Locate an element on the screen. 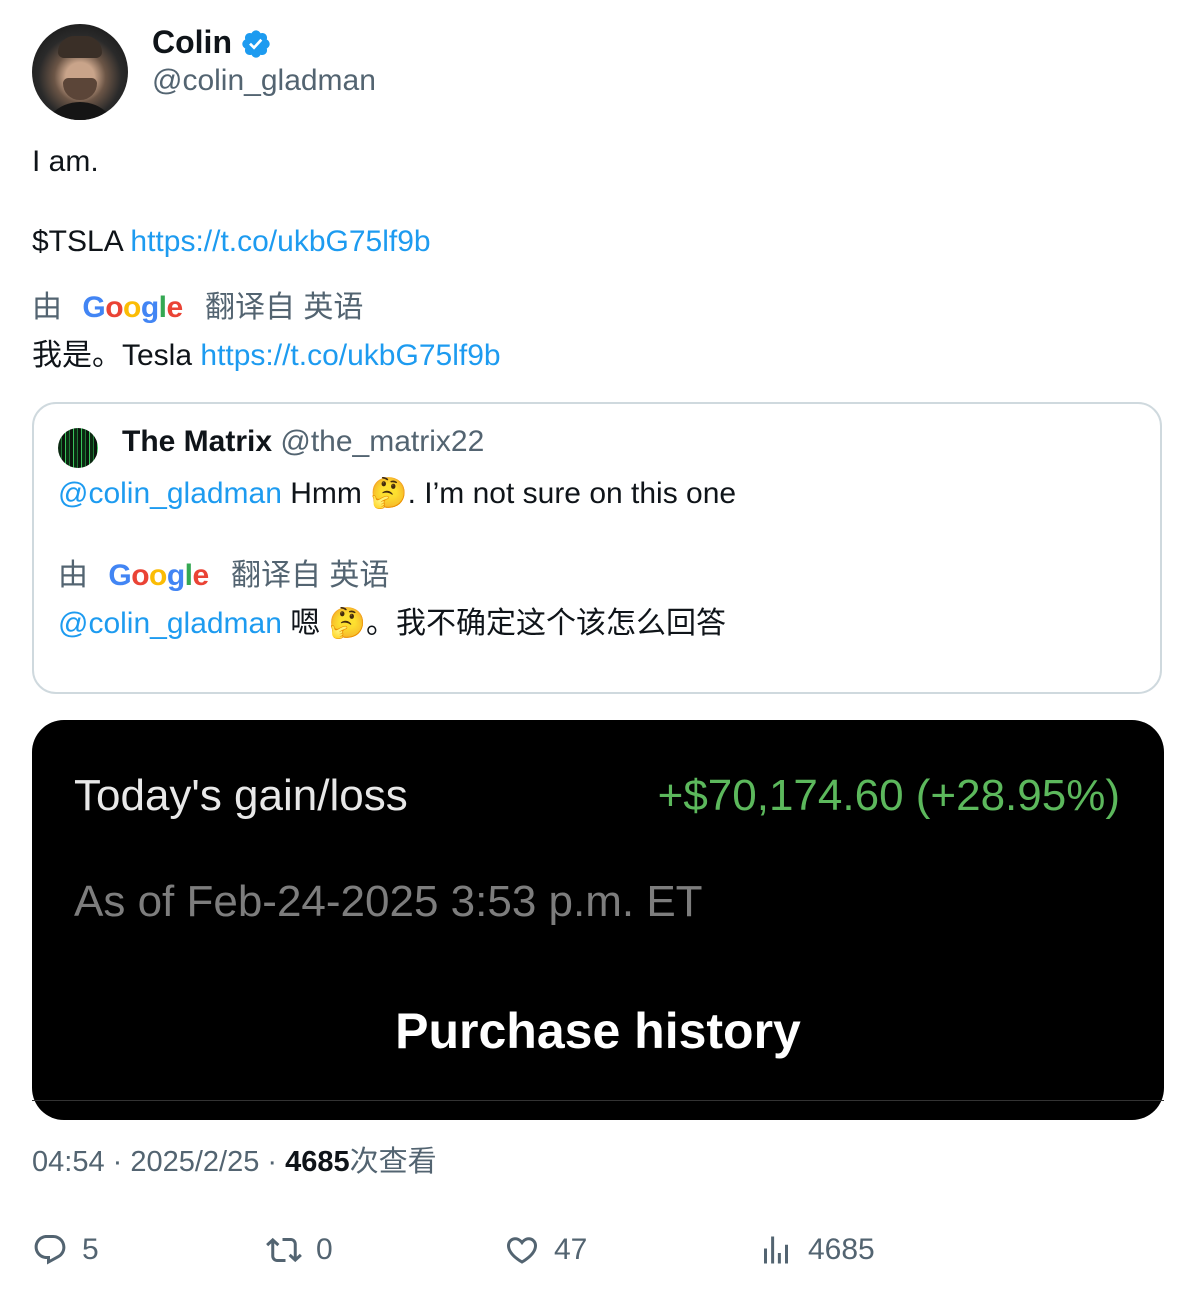  quoted-google-logo: Google is located at coordinates (158, 575).